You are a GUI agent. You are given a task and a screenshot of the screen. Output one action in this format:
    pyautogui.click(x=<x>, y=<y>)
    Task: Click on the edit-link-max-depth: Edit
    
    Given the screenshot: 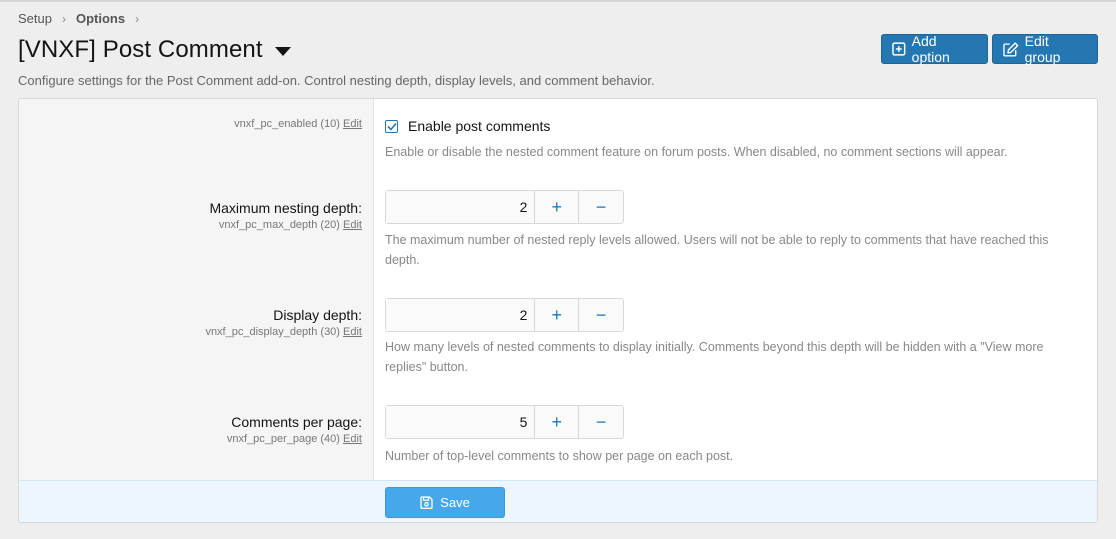 What is the action you would take?
    pyautogui.click(x=352, y=225)
    